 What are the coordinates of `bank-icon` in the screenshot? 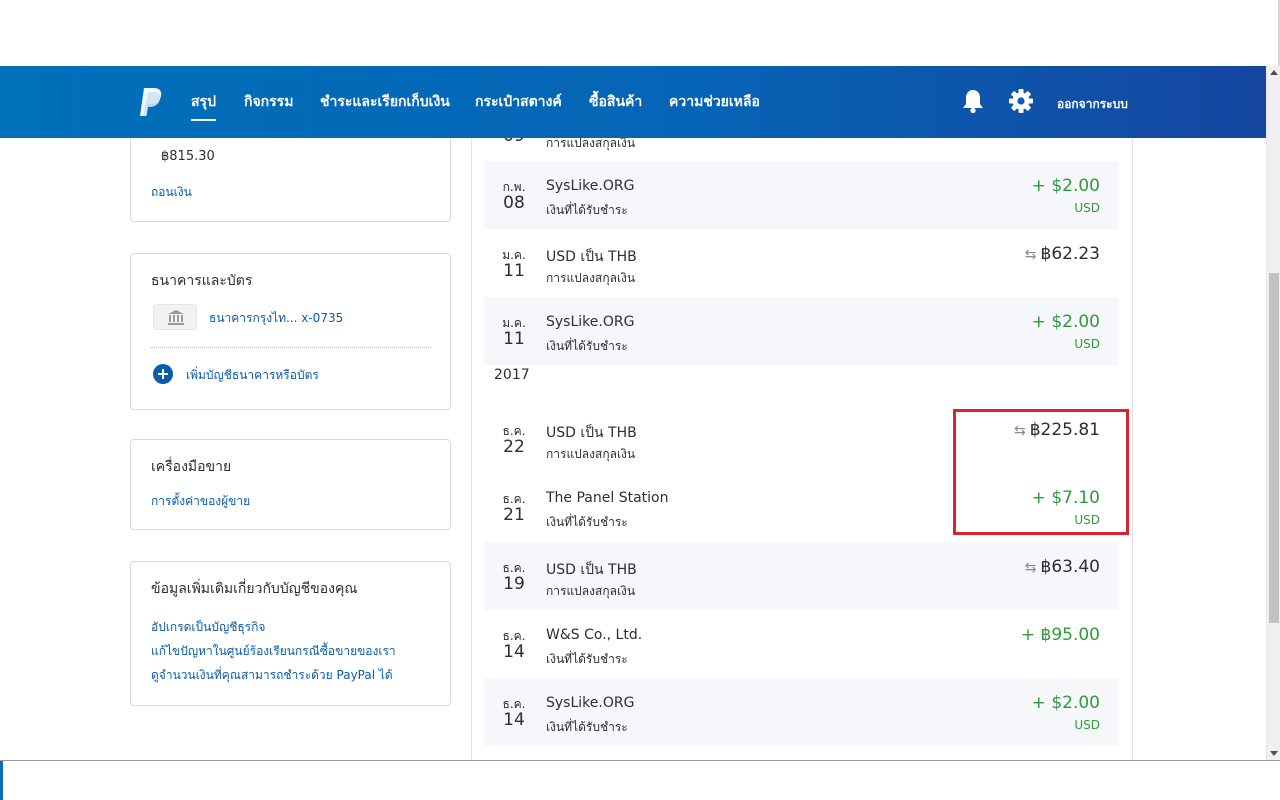 It's located at (175, 317).